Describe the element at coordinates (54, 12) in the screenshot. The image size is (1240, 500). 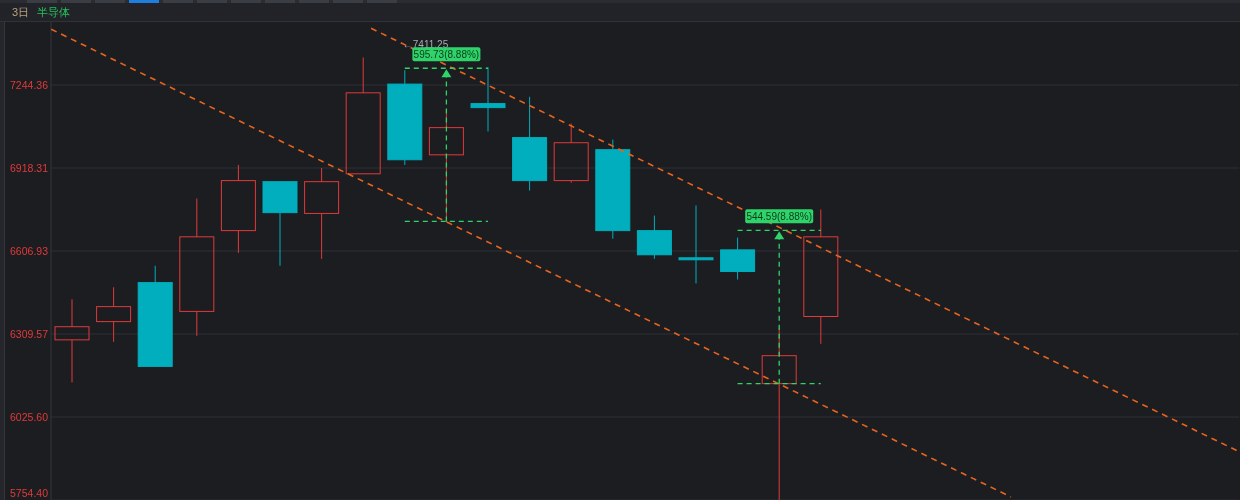
I see `instrument-name: 半导体` at that location.